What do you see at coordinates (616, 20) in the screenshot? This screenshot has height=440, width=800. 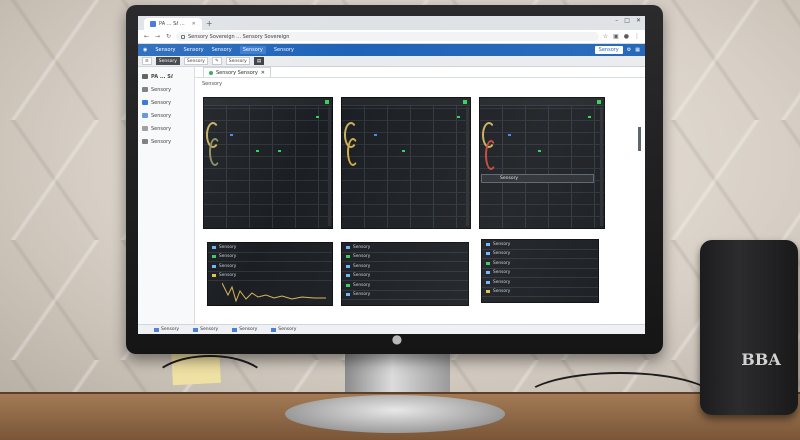 I see `minimize-icon: –` at bounding box center [616, 20].